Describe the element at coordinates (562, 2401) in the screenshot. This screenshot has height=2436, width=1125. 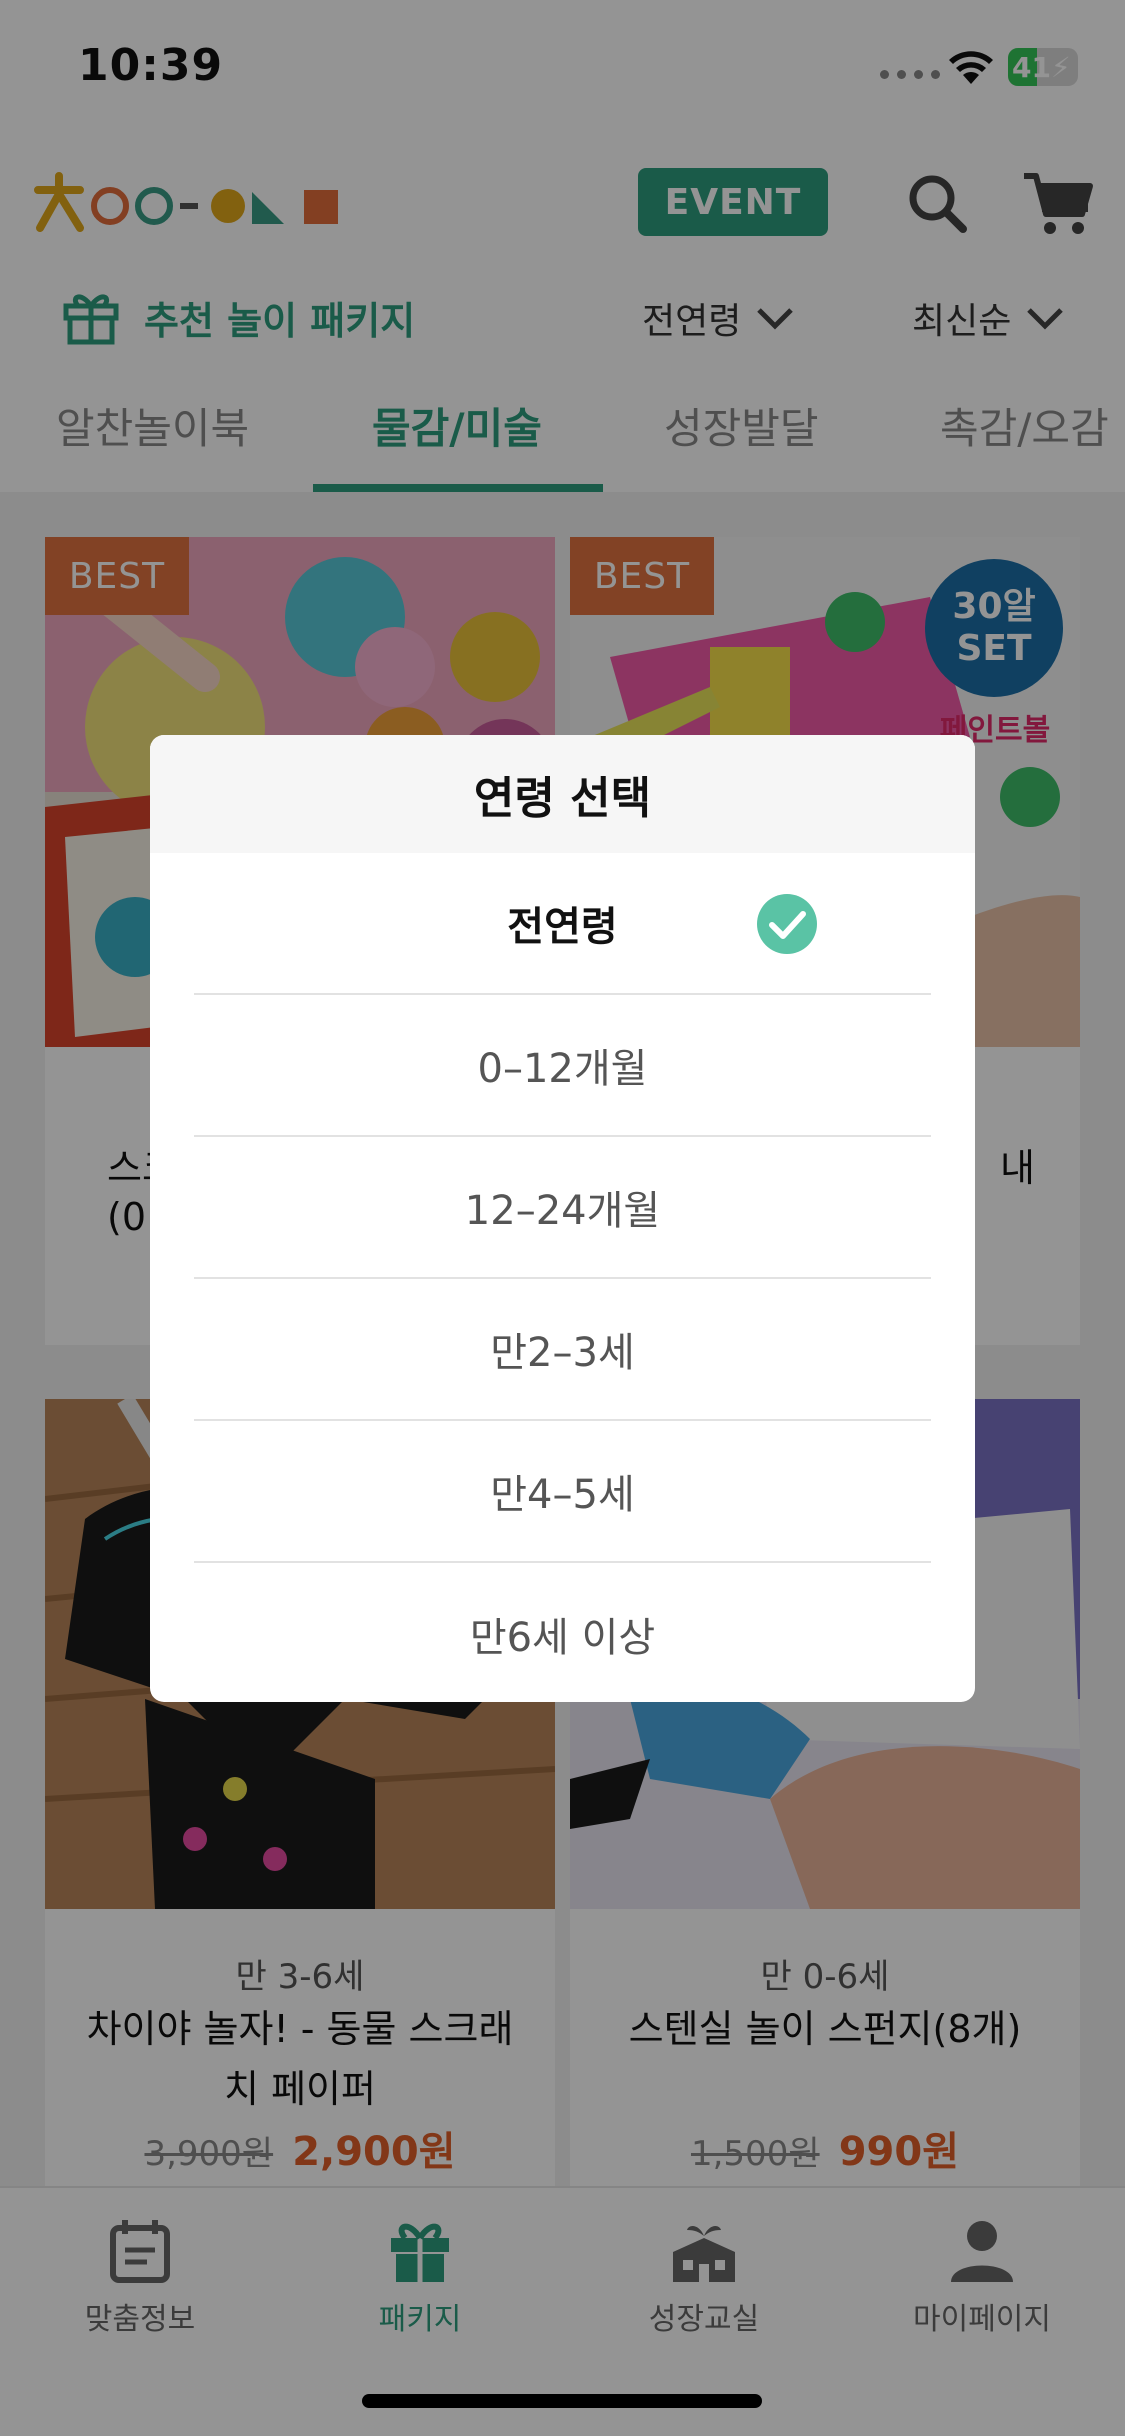
I see `home-indicator` at that location.